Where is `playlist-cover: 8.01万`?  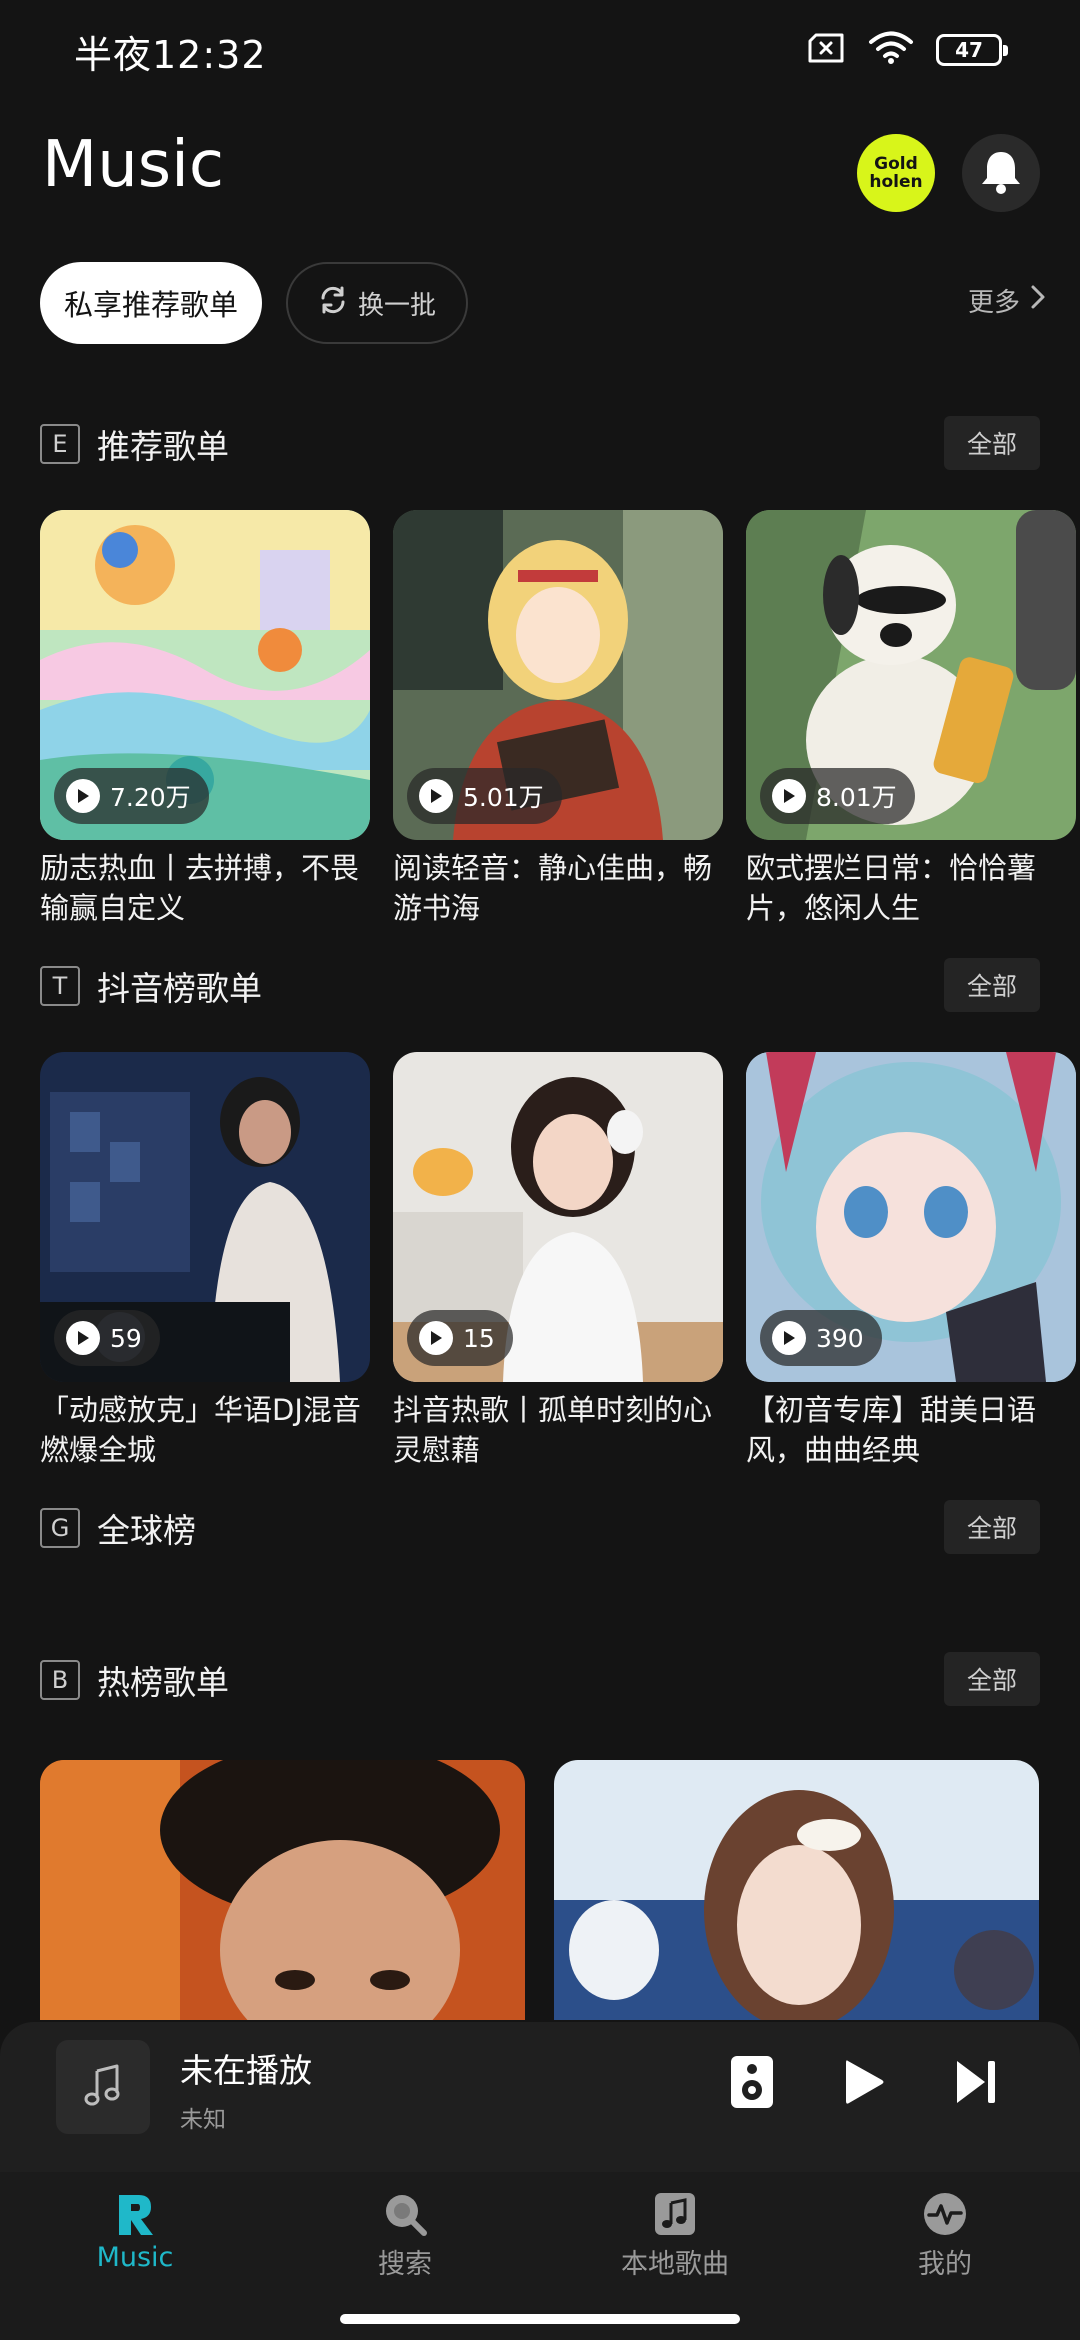
playlist-cover: 8.01万 is located at coordinates (911, 675).